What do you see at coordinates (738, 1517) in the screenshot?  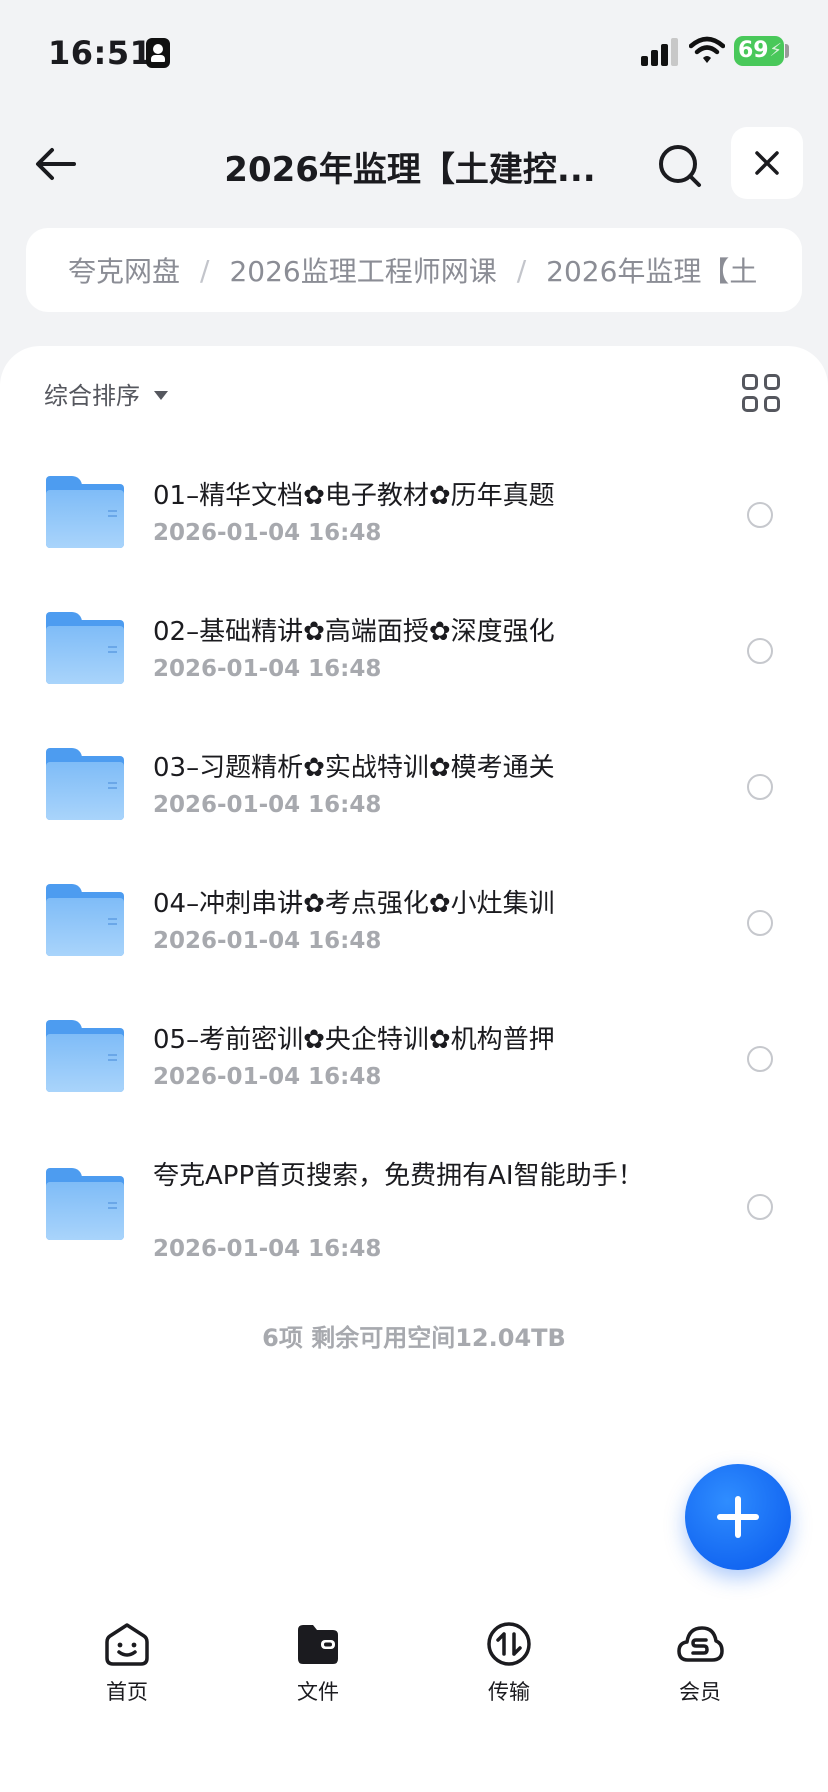 I see `add-button` at bounding box center [738, 1517].